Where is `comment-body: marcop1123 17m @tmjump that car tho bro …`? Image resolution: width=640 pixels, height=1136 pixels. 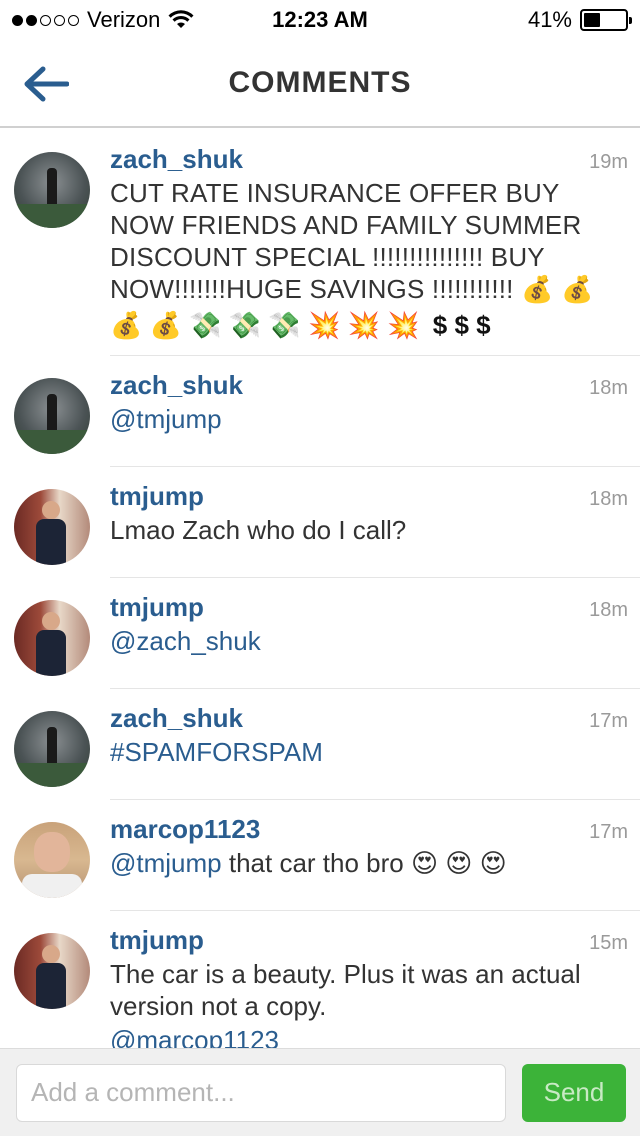 comment-body: marcop1123 17m @tmjump that car tho bro … is located at coordinates (369, 855).